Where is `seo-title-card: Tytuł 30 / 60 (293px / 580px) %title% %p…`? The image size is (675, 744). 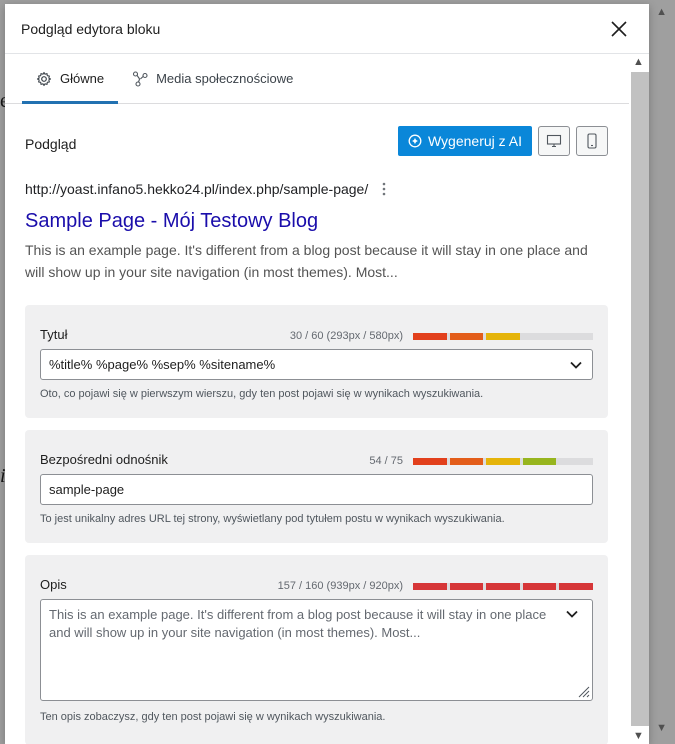 seo-title-card: Tytuł 30 / 60 (293px / 580px) %title% %p… is located at coordinates (316, 361).